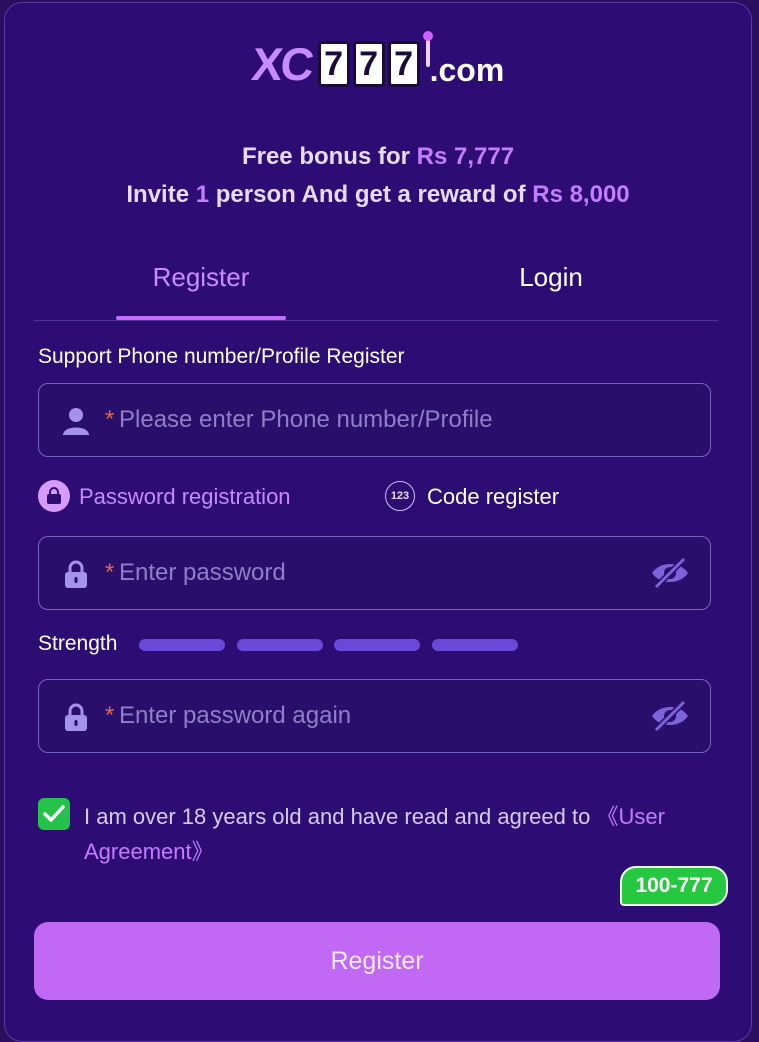 This screenshot has width=759, height=1042. Describe the element at coordinates (551, 288) in the screenshot. I see `tab-login: Login` at that location.